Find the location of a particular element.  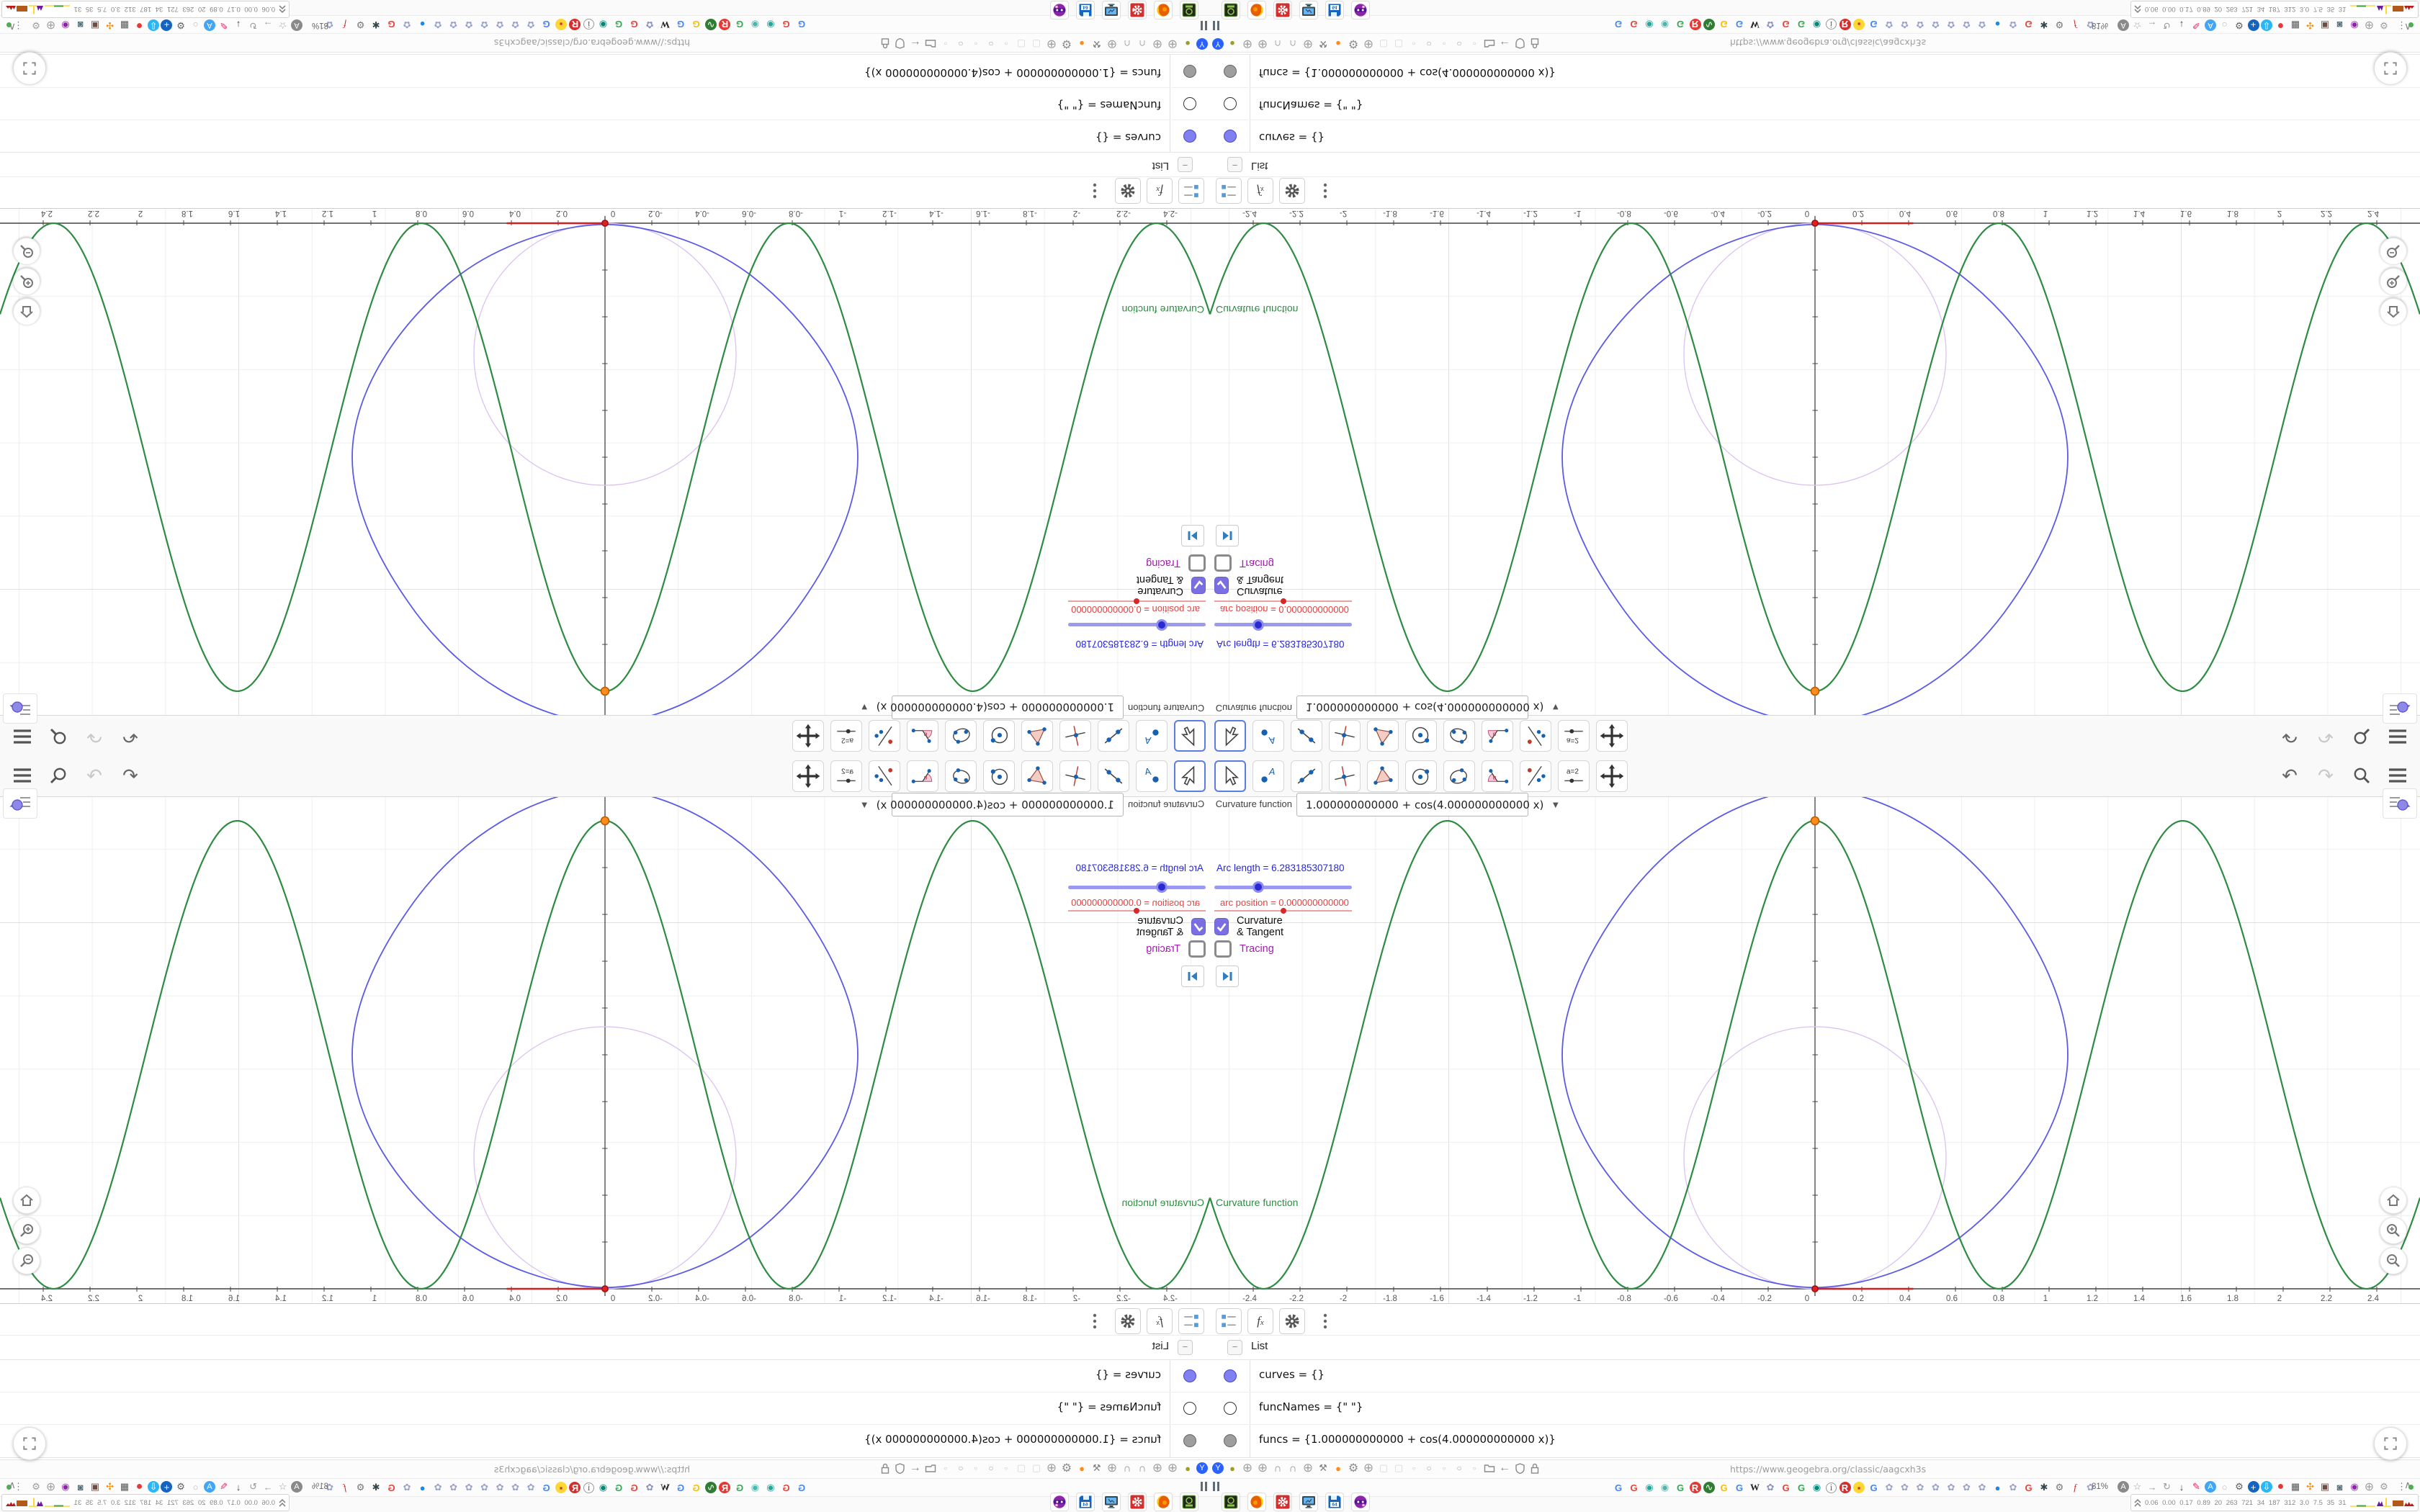

lock-icon is located at coordinates (1534, 1468).